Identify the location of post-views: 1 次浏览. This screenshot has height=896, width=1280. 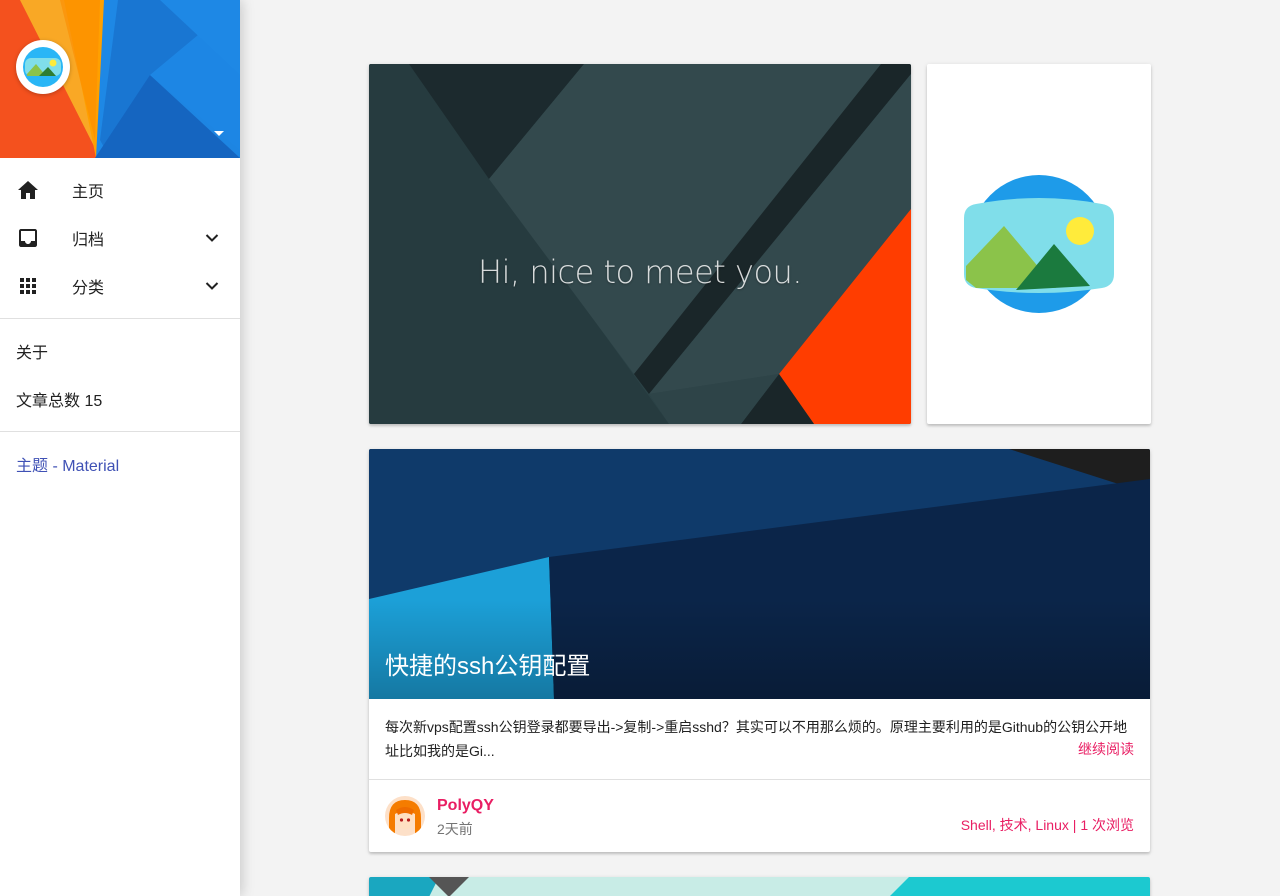
(1107, 825).